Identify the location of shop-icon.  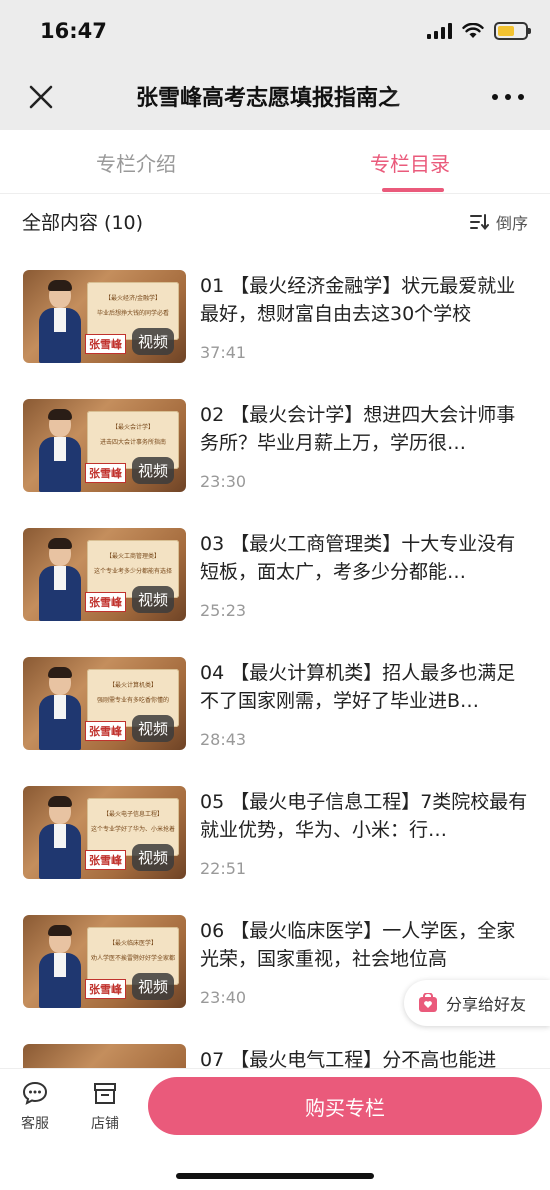
(105, 1093).